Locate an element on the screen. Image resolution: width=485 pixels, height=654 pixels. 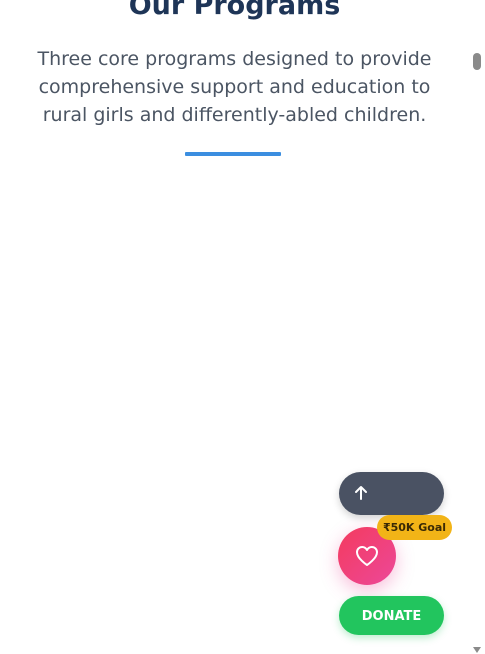
donate-button: DONATE is located at coordinates (391, 615).